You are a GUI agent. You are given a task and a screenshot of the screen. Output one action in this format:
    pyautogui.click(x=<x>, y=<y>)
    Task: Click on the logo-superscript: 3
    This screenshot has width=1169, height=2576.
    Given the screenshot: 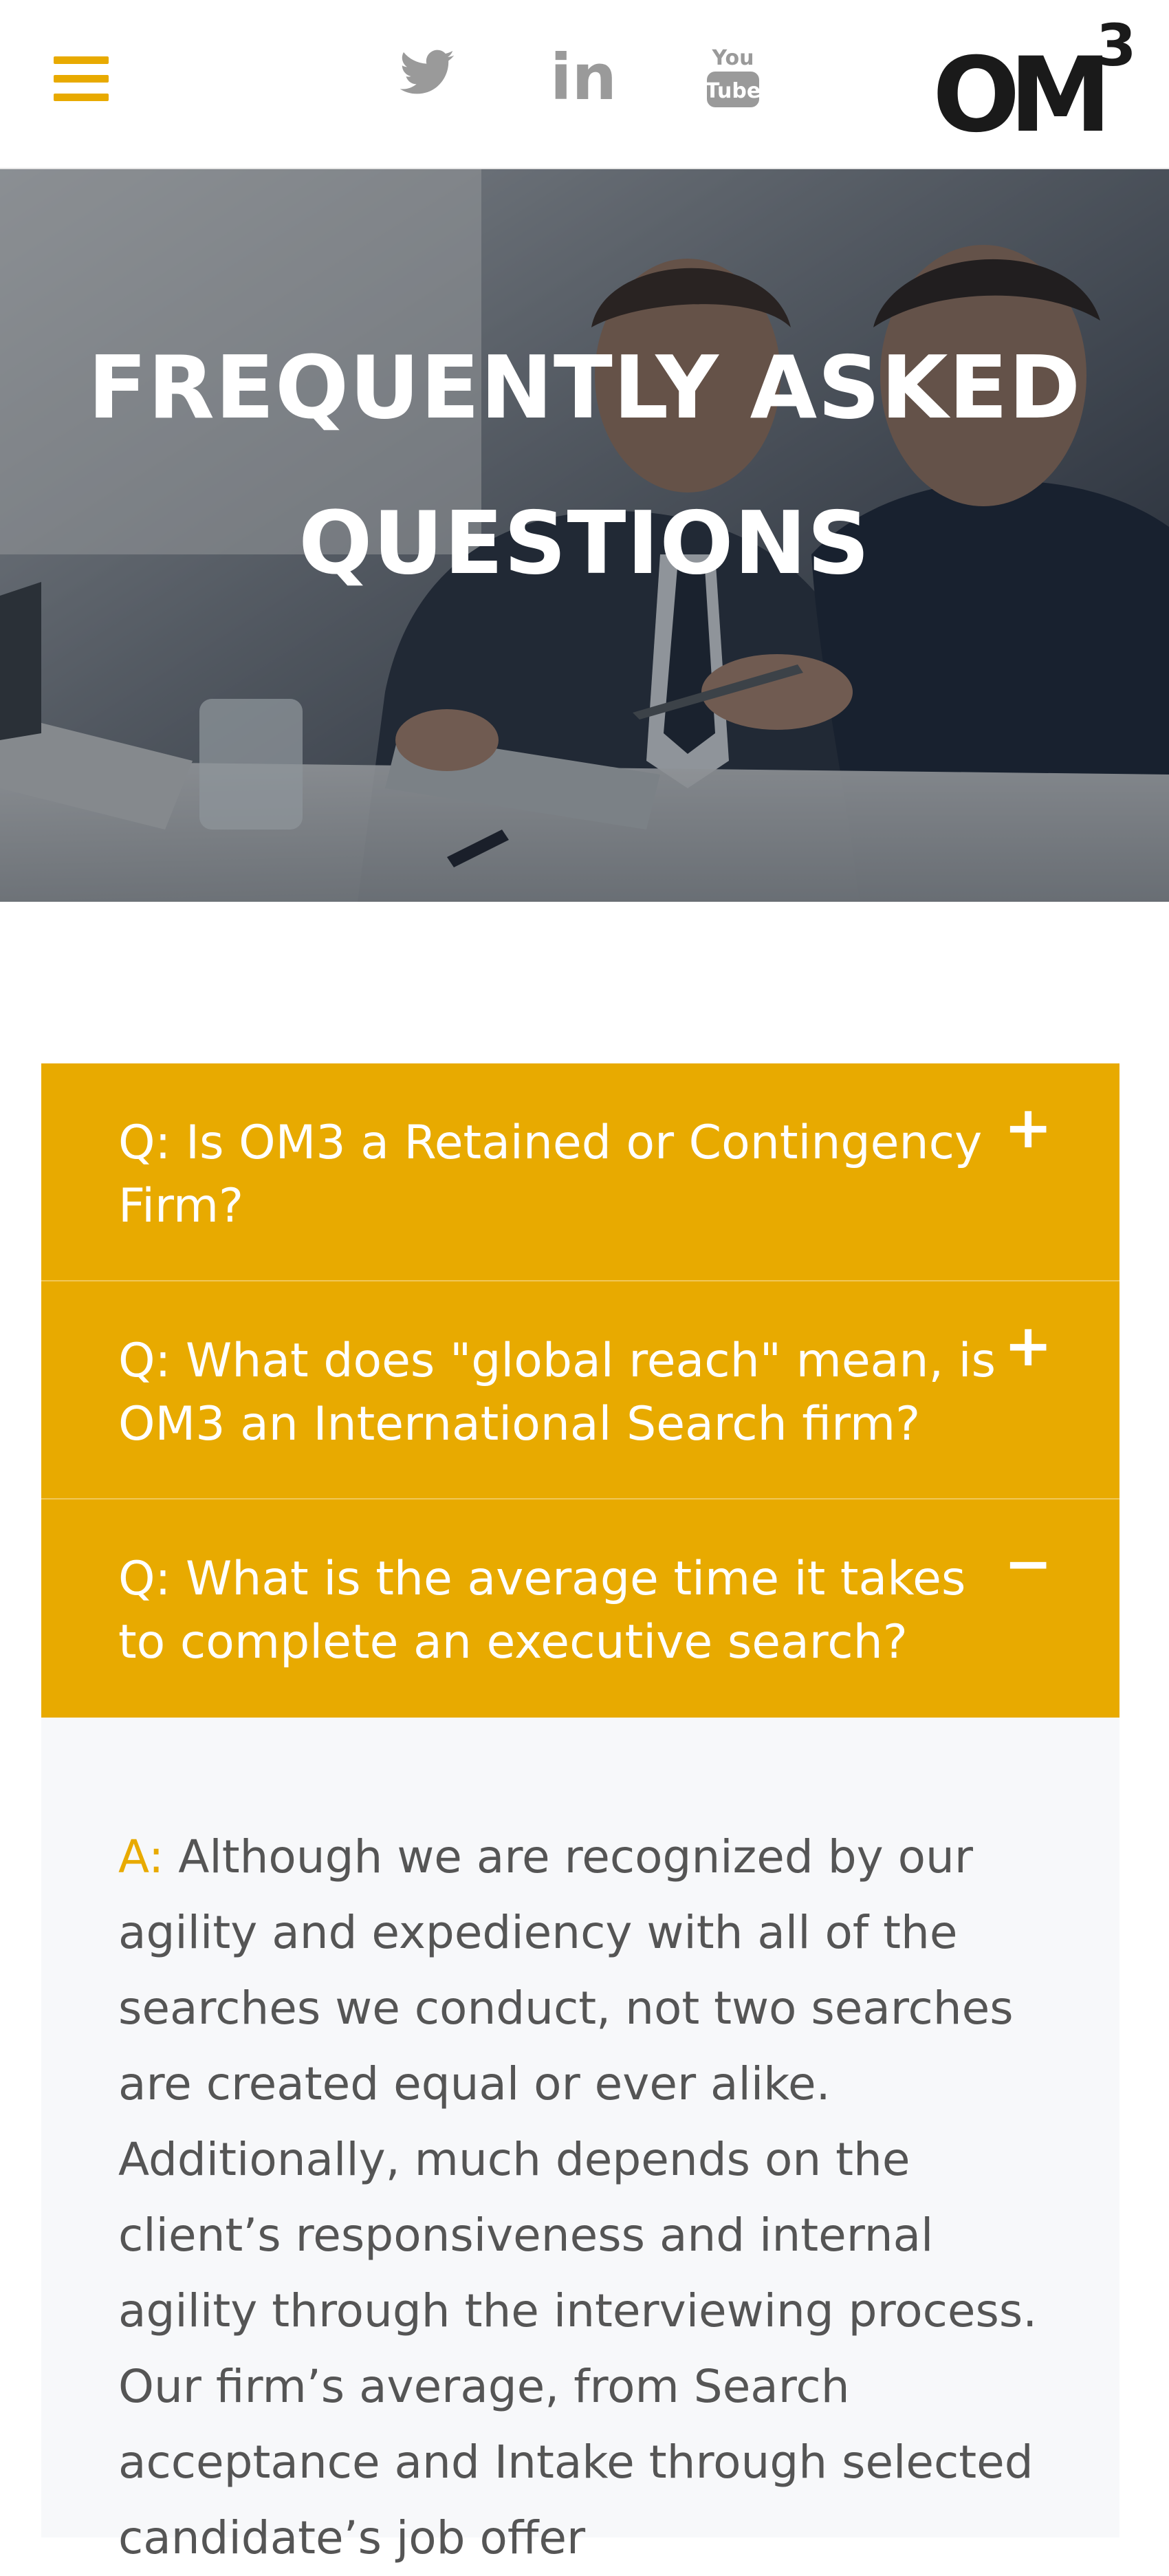 What is the action you would take?
    pyautogui.click(x=1116, y=45)
    